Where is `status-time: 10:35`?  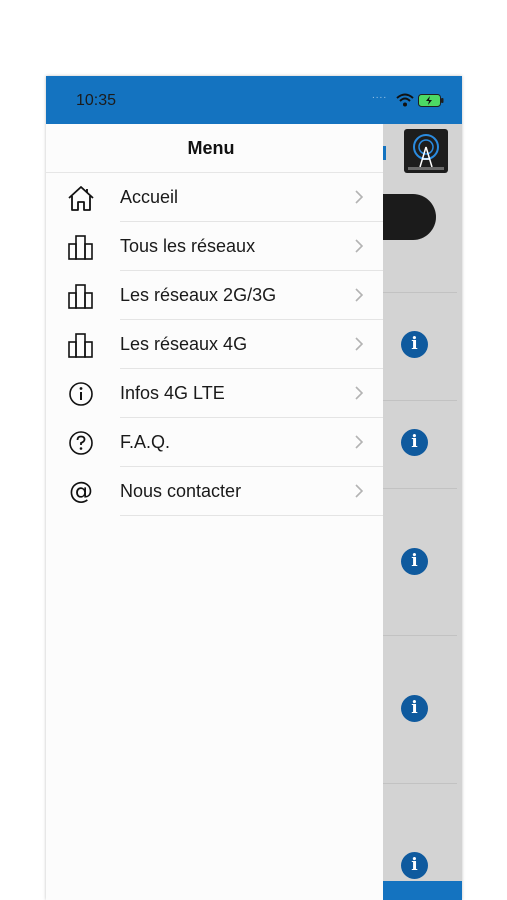
status-time: 10:35 is located at coordinates (96, 100).